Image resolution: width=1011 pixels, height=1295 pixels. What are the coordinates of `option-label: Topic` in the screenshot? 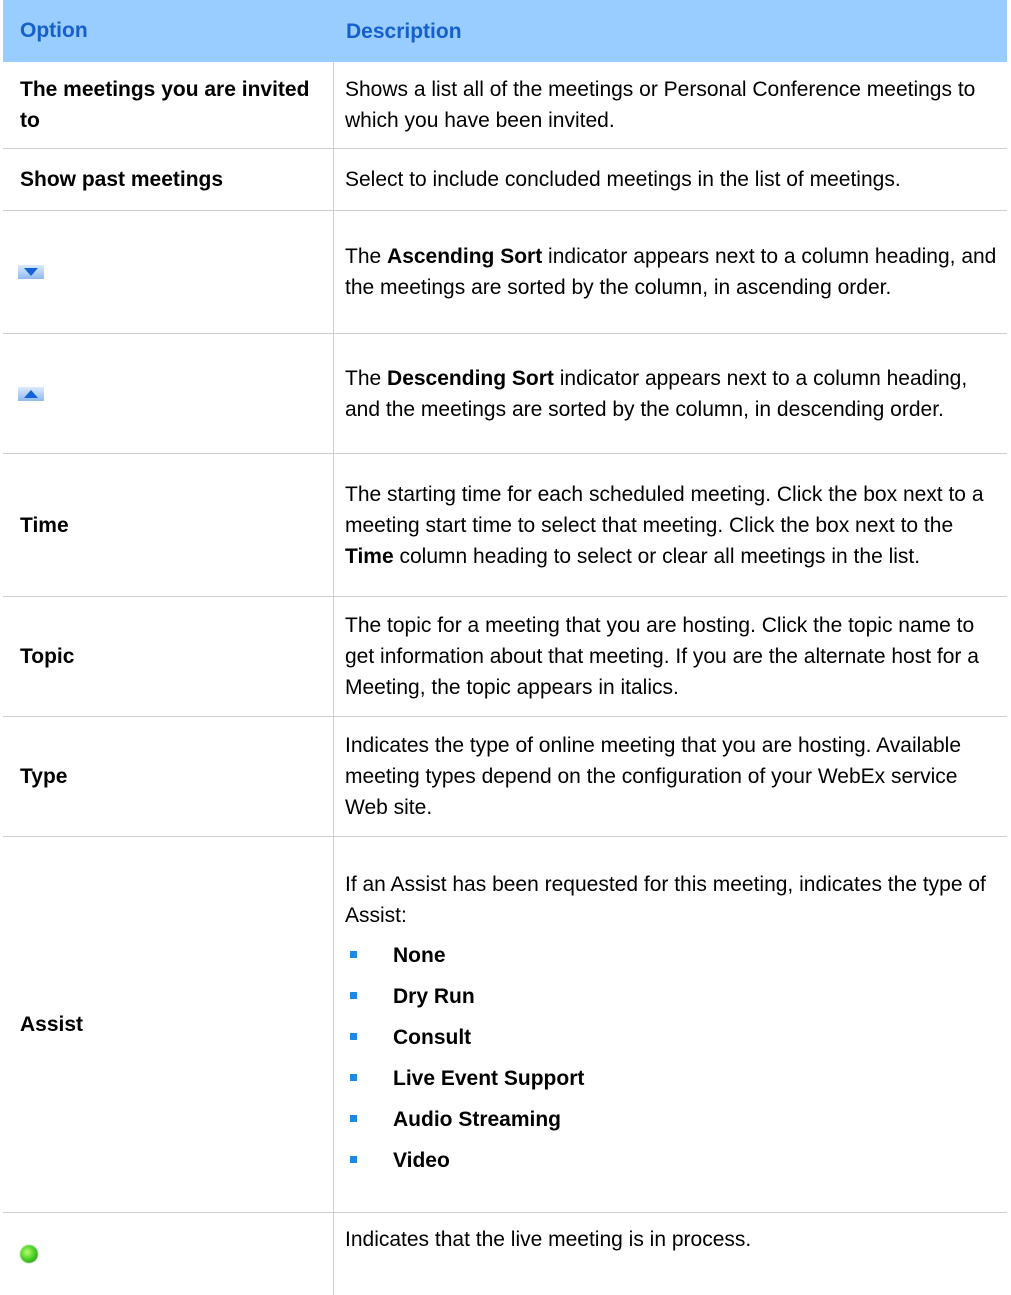 It's located at (47, 656).